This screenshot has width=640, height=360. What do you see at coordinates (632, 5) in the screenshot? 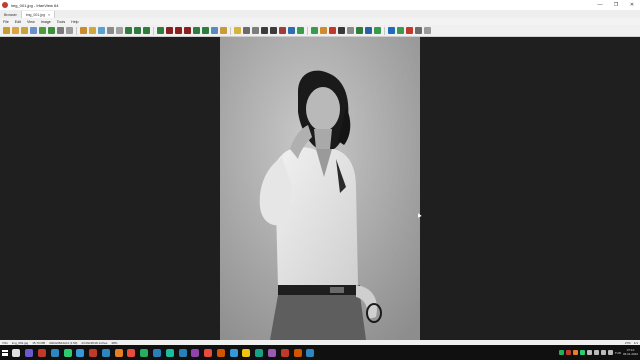
I see `close-button: ✕` at bounding box center [632, 5].